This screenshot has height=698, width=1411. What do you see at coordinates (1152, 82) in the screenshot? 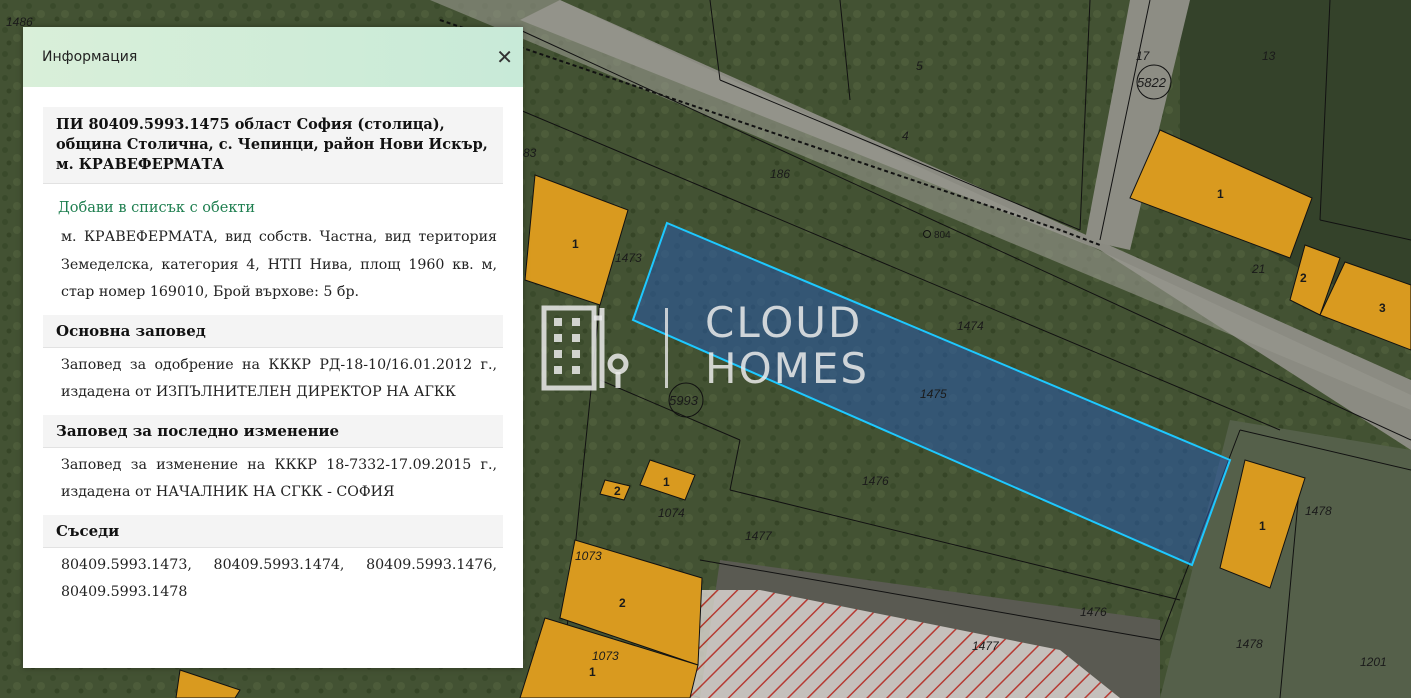
I see `block-label: 5822` at bounding box center [1152, 82].